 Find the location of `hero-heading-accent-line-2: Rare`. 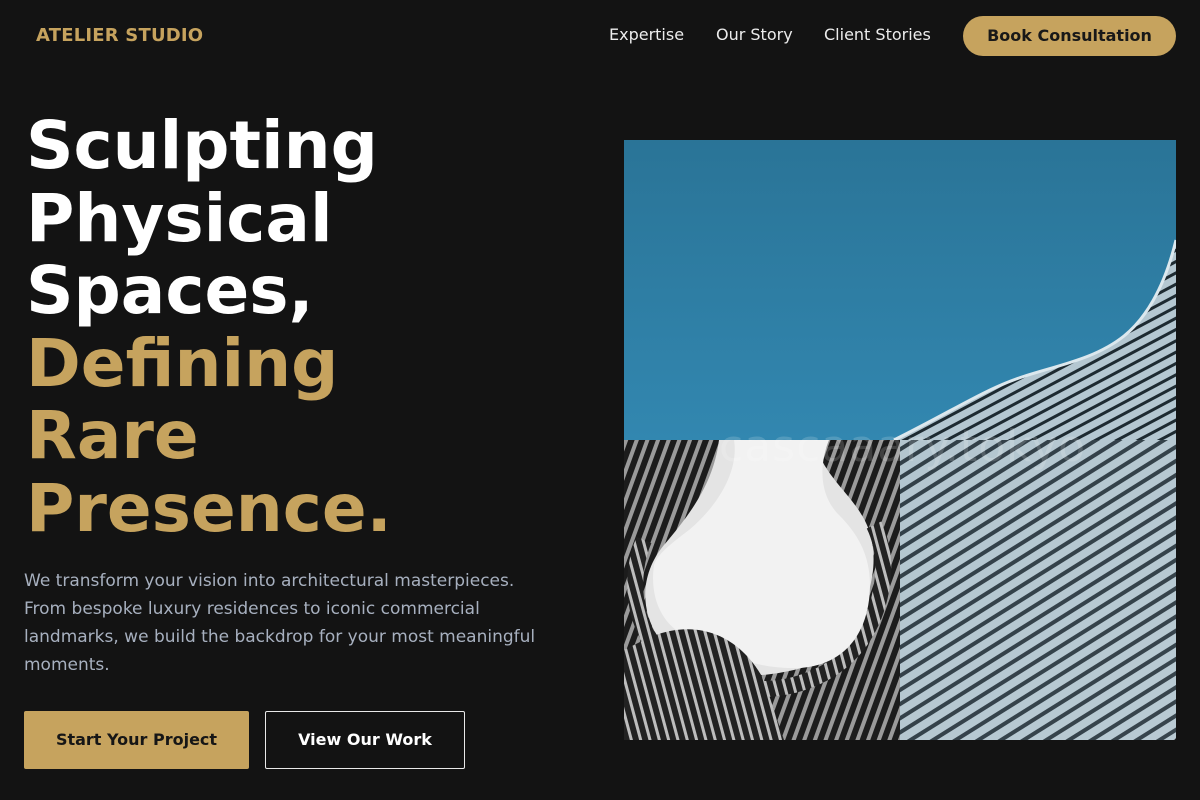

hero-heading-accent-line-2: Rare is located at coordinates (112, 435).